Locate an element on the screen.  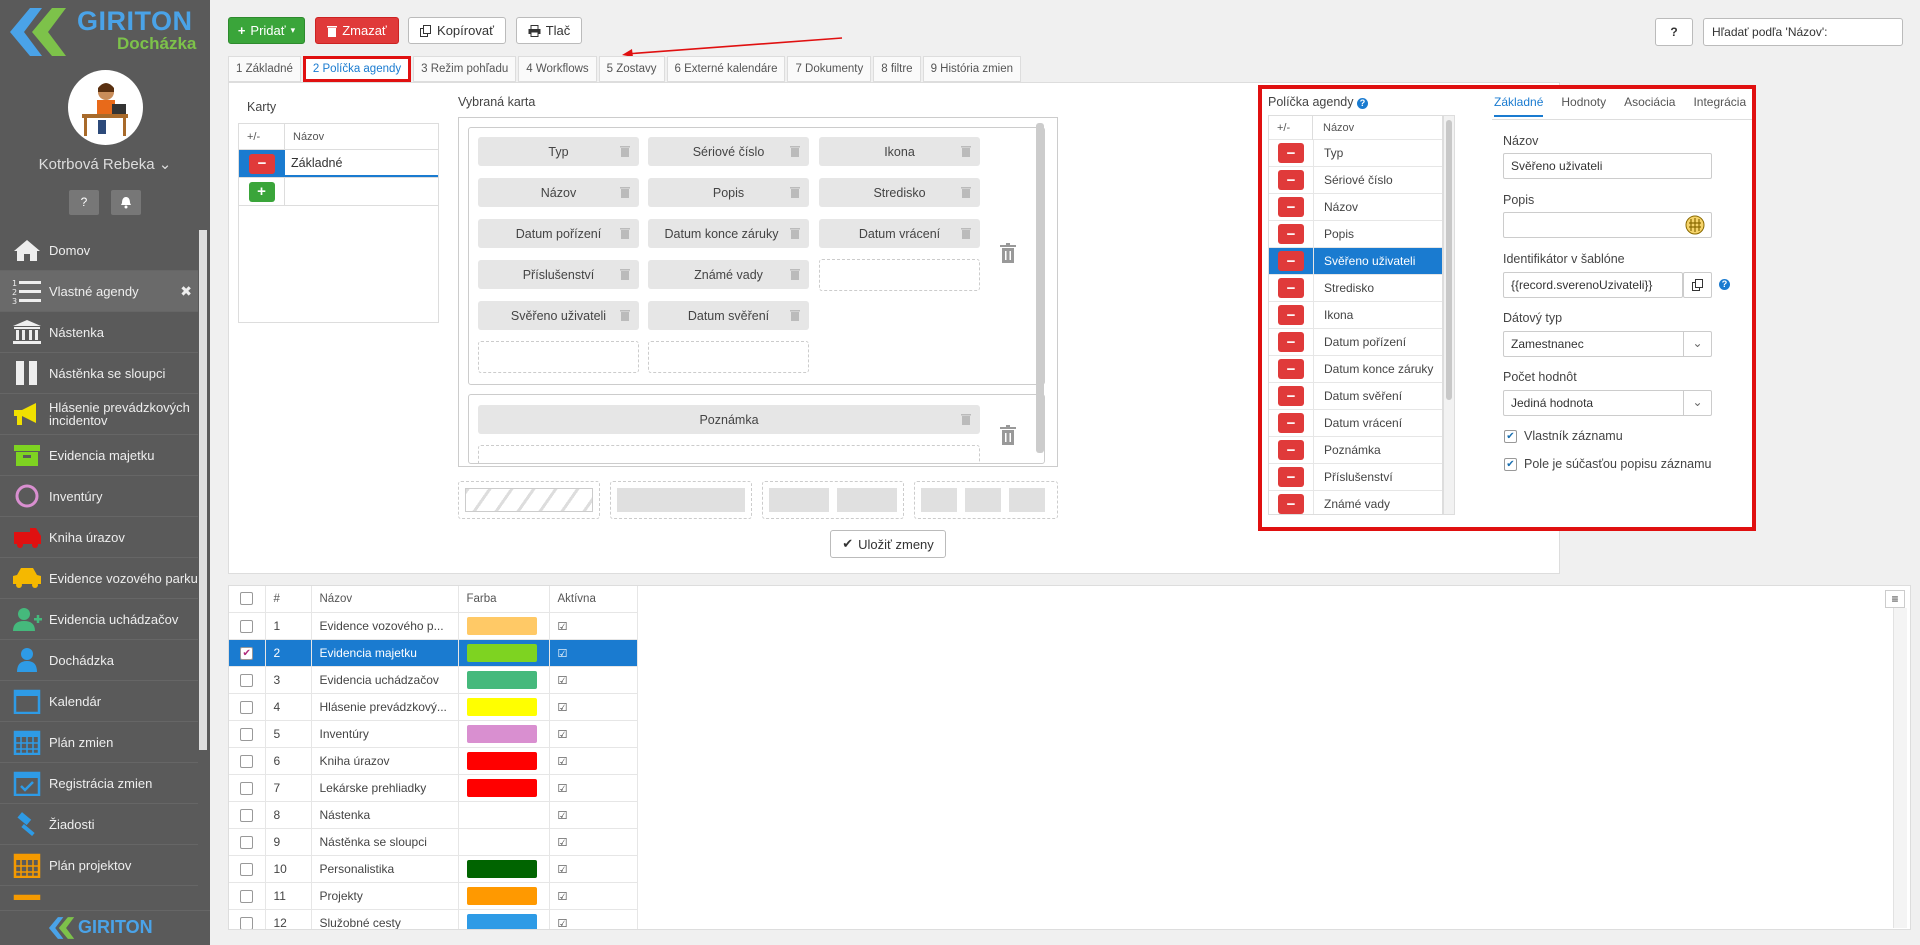
field-poznamka: Poznámka is located at coordinates (729, 419).